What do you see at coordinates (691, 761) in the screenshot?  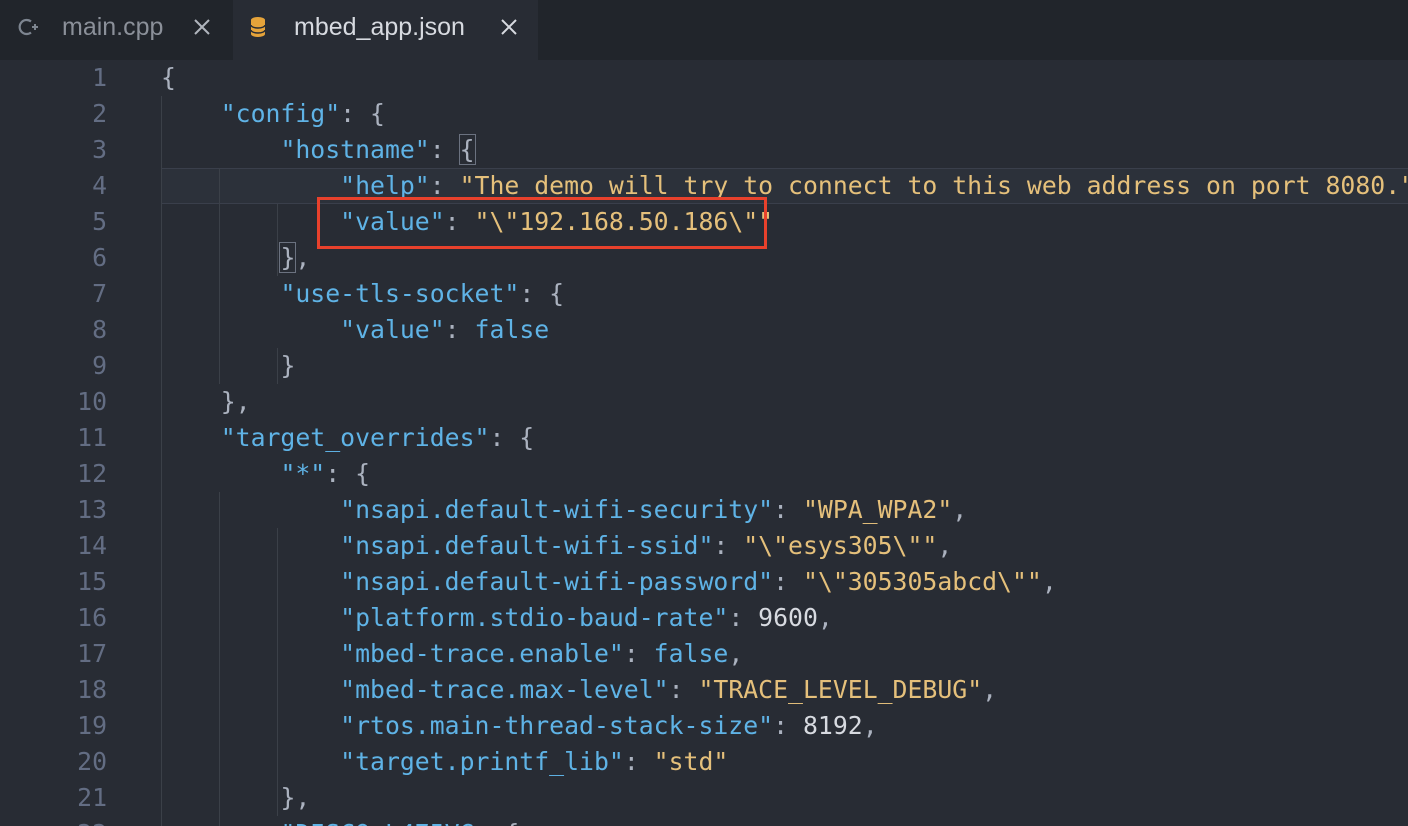 I see `code-token: "std"` at bounding box center [691, 761].